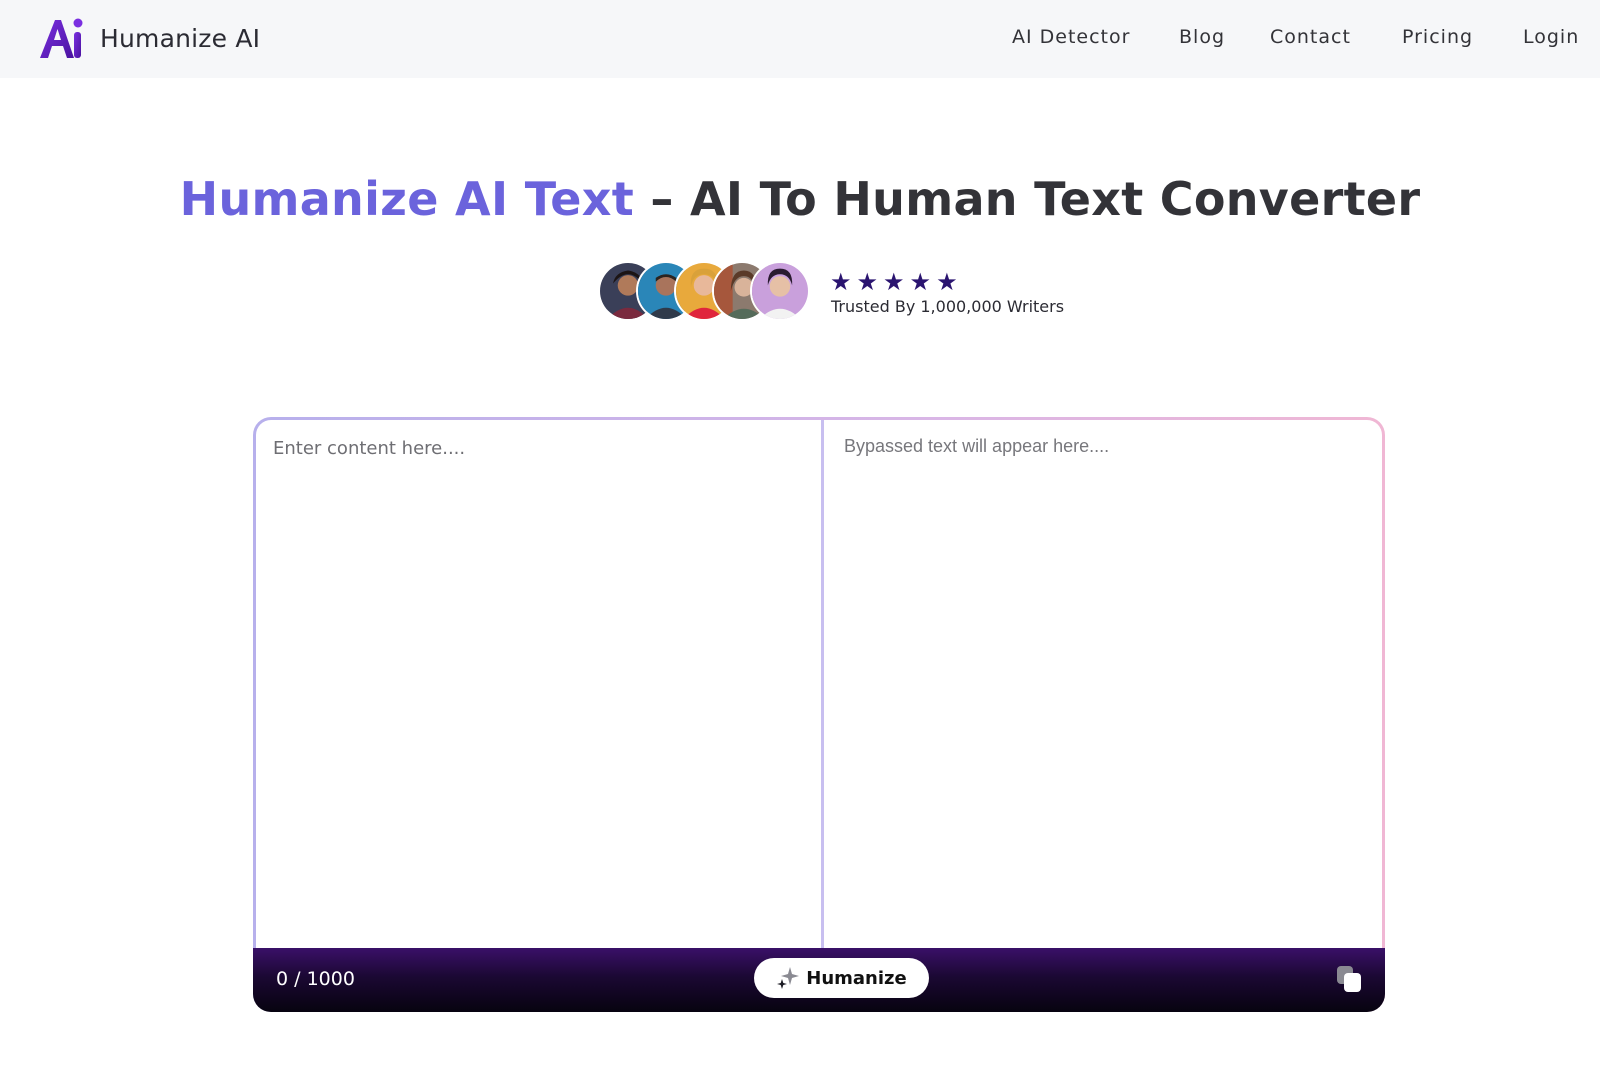 The width and height of the screenshot is (1600, 1065). Describe the element at coordinates (1027, 199) in the screenshot. I see `page-title-rest: – AI To Human Text Converter` at that location.